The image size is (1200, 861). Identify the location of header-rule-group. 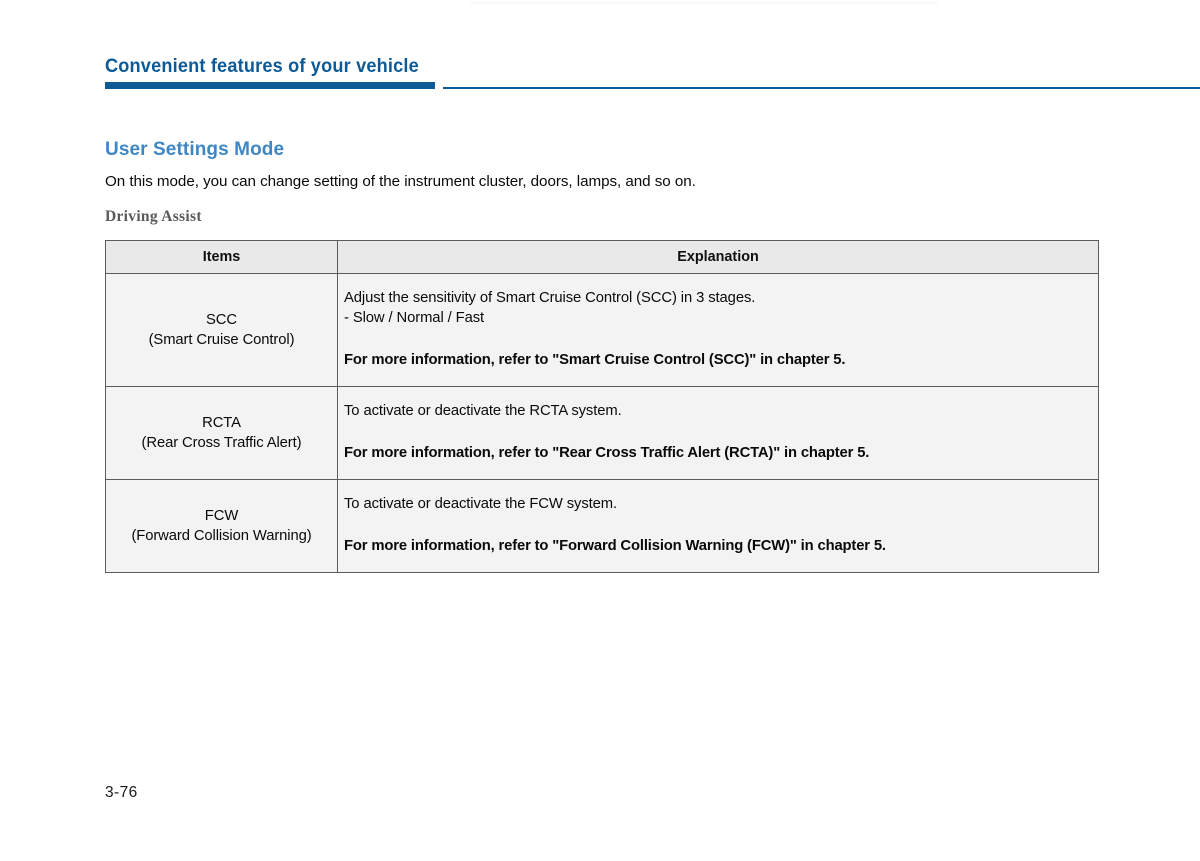
(652, 86).